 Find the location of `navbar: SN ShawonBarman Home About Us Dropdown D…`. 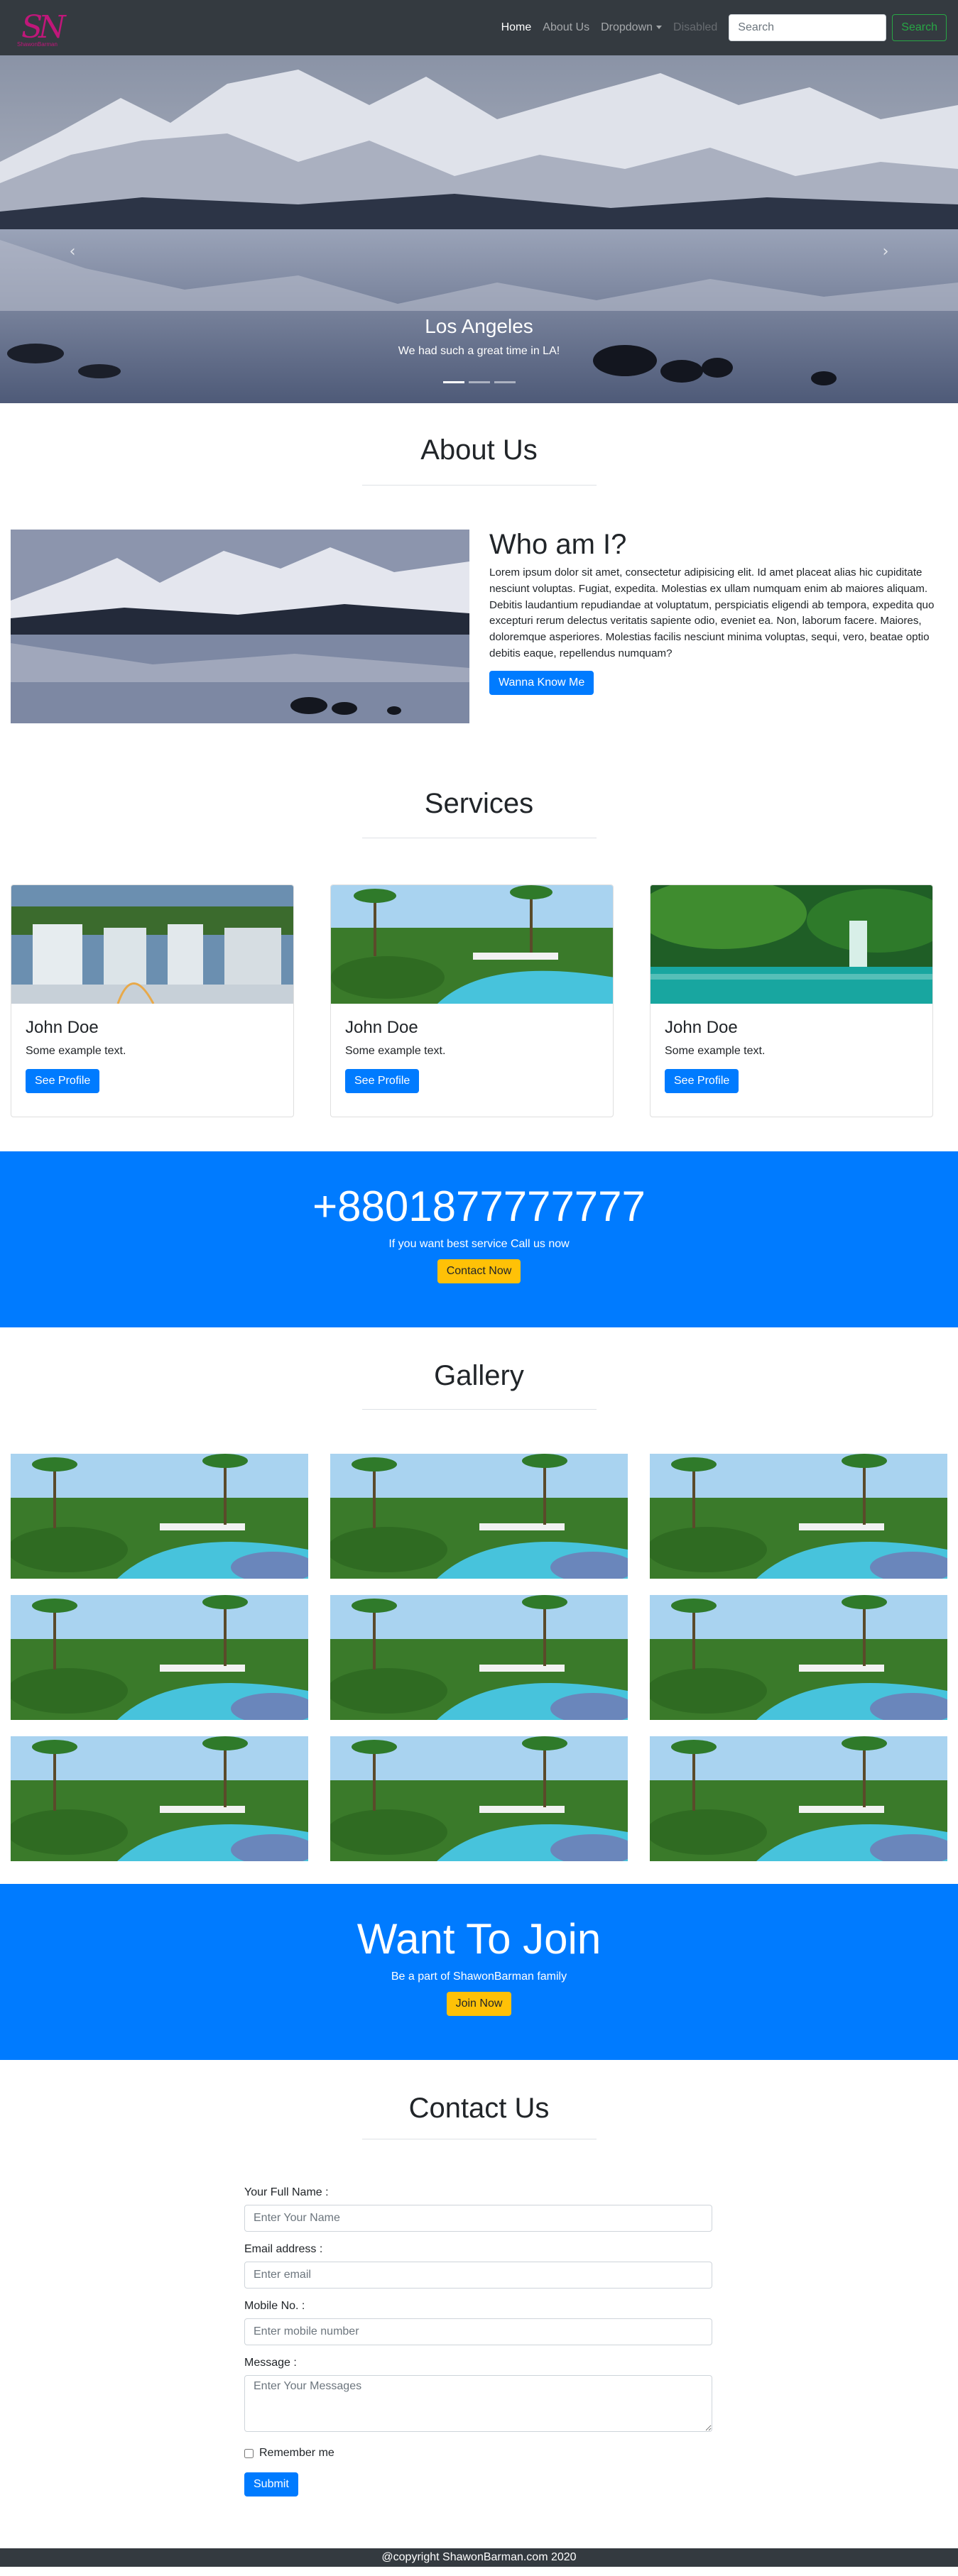

navbar: SN ShawonBarman Home About Us Dropdown D… is located at coordinates (479, 27).